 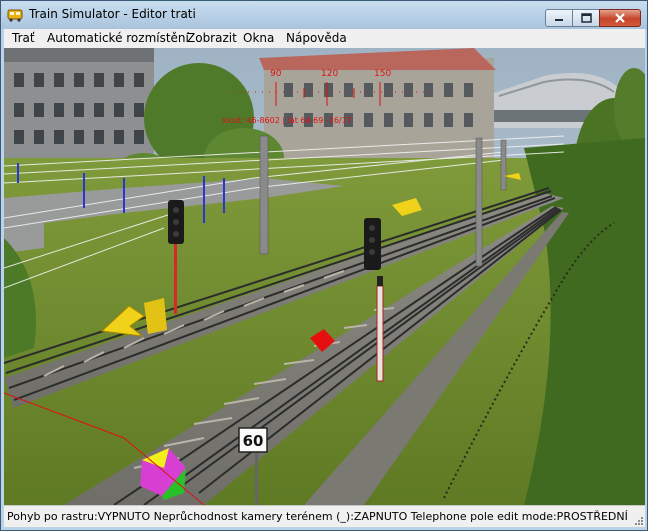 What do you see at coordinates (380, 333) in the screenshot?
I see `signal-post` at bounding box center [380, 333].